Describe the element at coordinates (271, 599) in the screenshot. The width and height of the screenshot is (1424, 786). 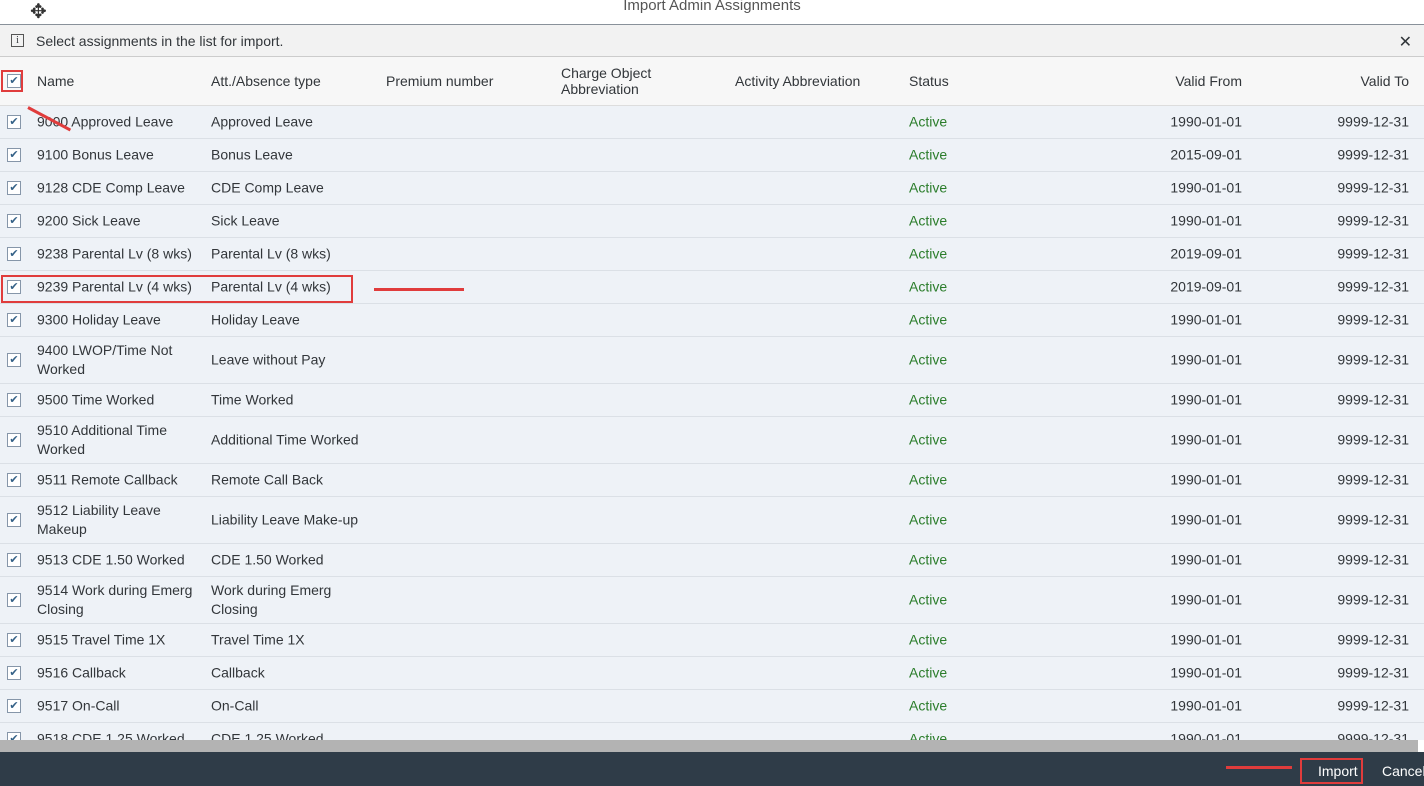
I see `cell-type: Work during Emerg Closing` at that location.